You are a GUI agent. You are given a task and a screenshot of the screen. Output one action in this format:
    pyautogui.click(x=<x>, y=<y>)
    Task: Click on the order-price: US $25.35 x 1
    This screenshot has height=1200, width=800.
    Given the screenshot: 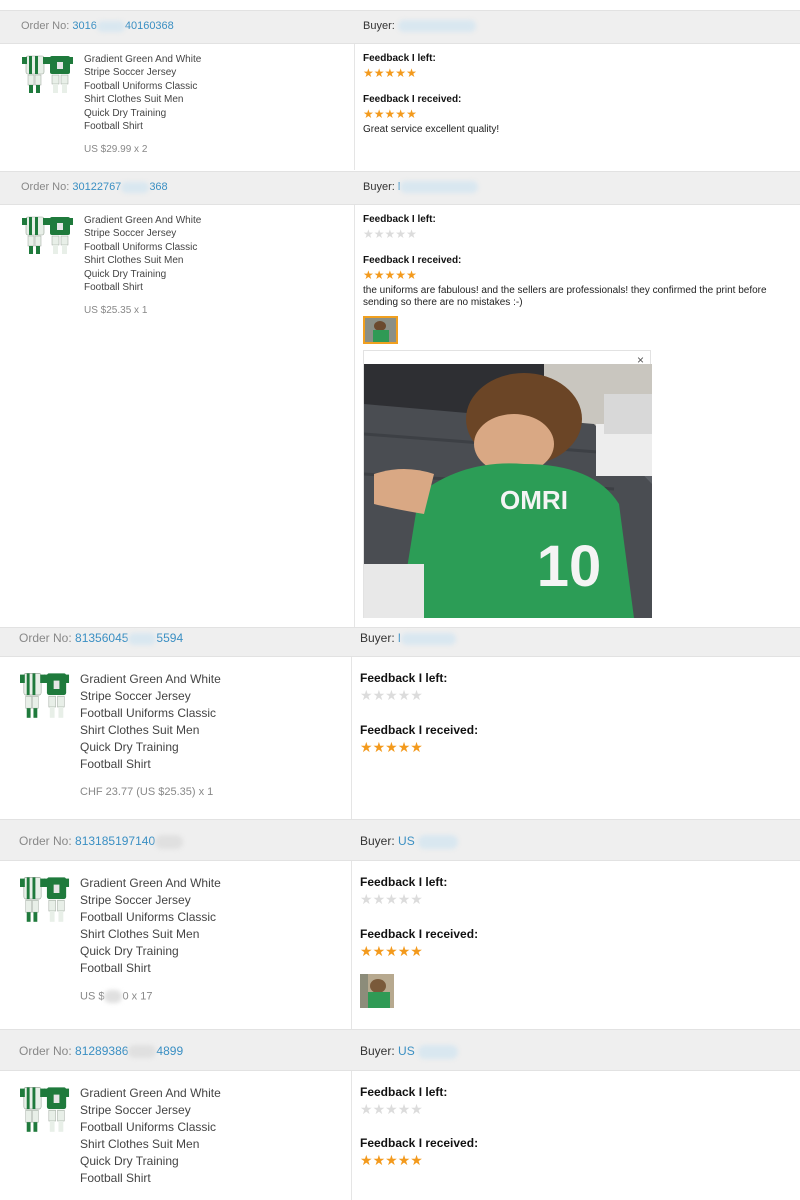 What is the action you would take?
    pyautogui.click(x=116, y=310)
    